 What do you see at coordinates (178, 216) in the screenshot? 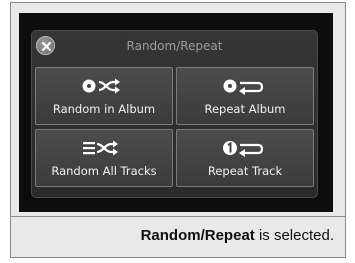
I see `caption-divider` at bounding box center [178, 216].